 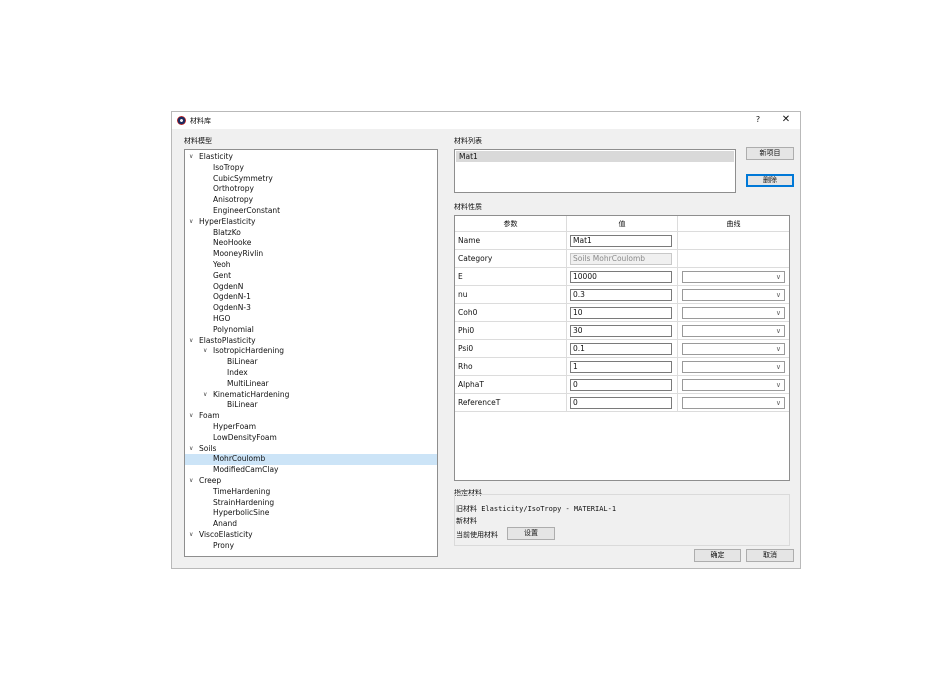 I want to click on material-list: Mat1, so click(x=595, y=171).